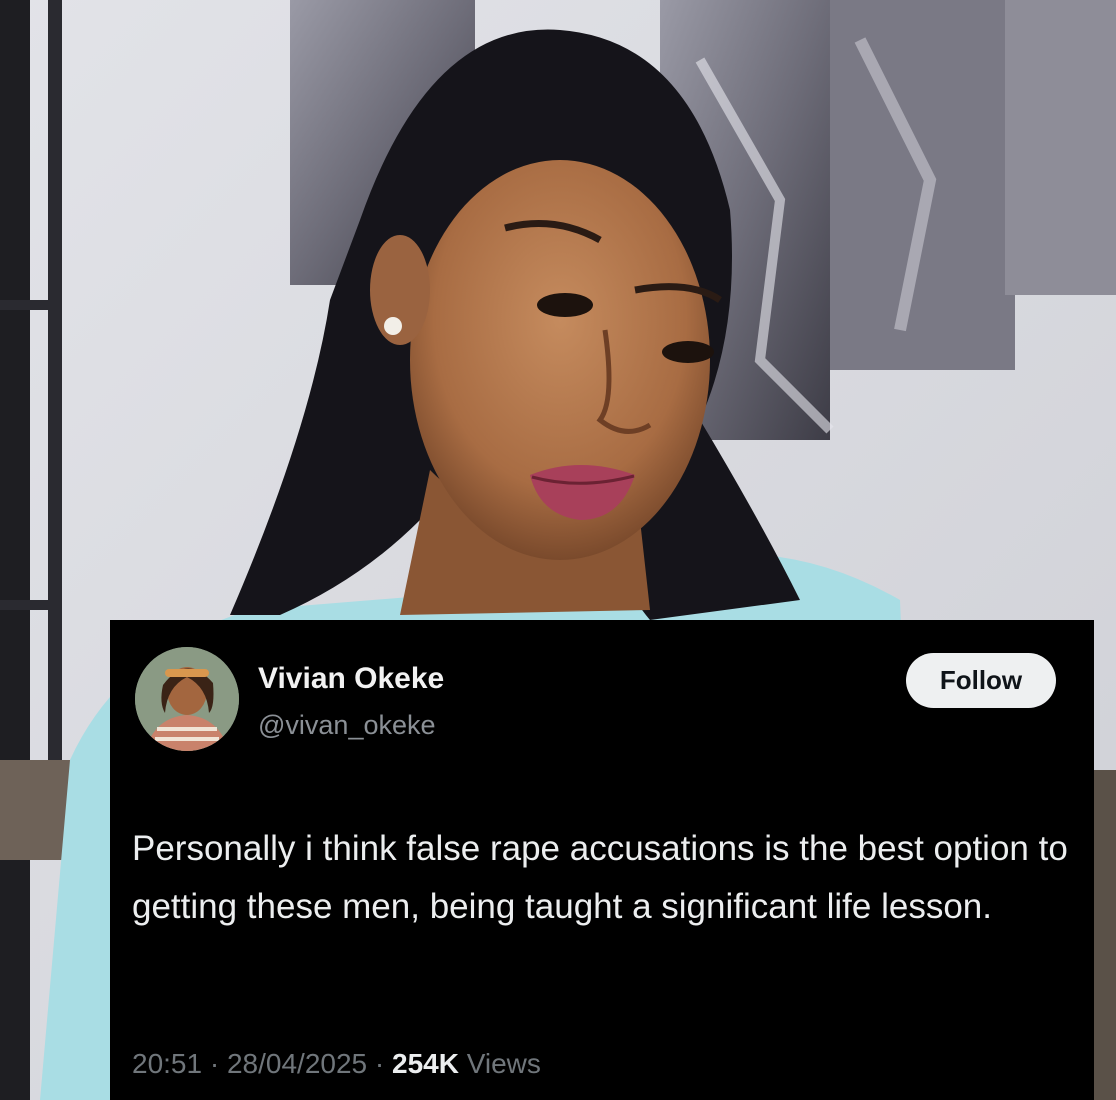  I want to click on avatar, so click(187, 699).